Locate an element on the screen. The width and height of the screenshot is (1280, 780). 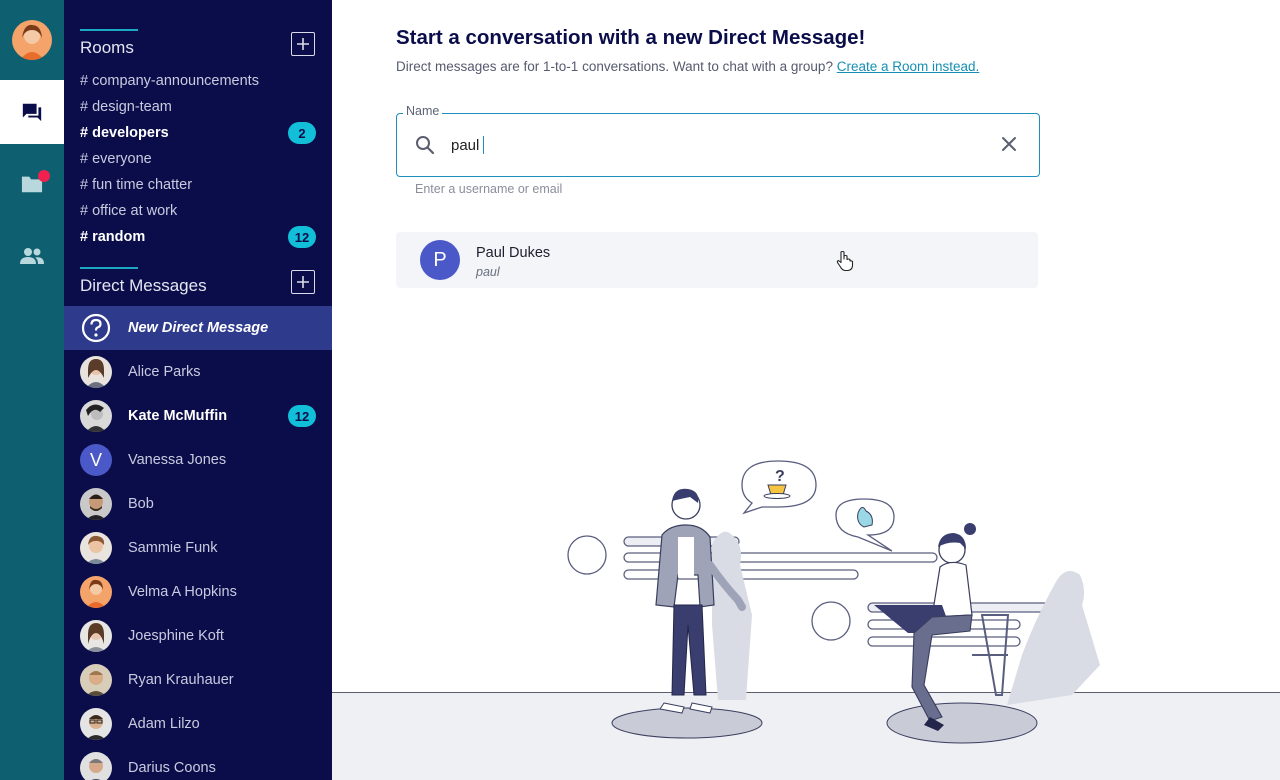
dm-velma-a-hopkins: Velma A Hopkins is located at coordinates (198, 592).